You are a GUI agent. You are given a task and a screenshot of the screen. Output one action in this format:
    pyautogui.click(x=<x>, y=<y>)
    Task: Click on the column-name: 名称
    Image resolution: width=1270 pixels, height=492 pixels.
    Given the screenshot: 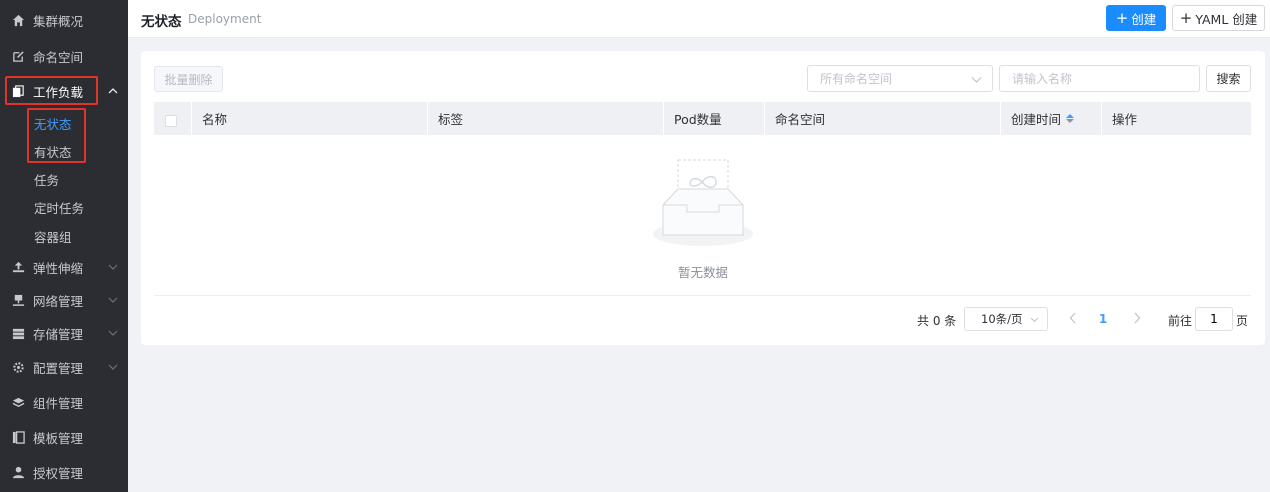 What is the action you would take?
    pyautogui.click(x=310, y=118)
    